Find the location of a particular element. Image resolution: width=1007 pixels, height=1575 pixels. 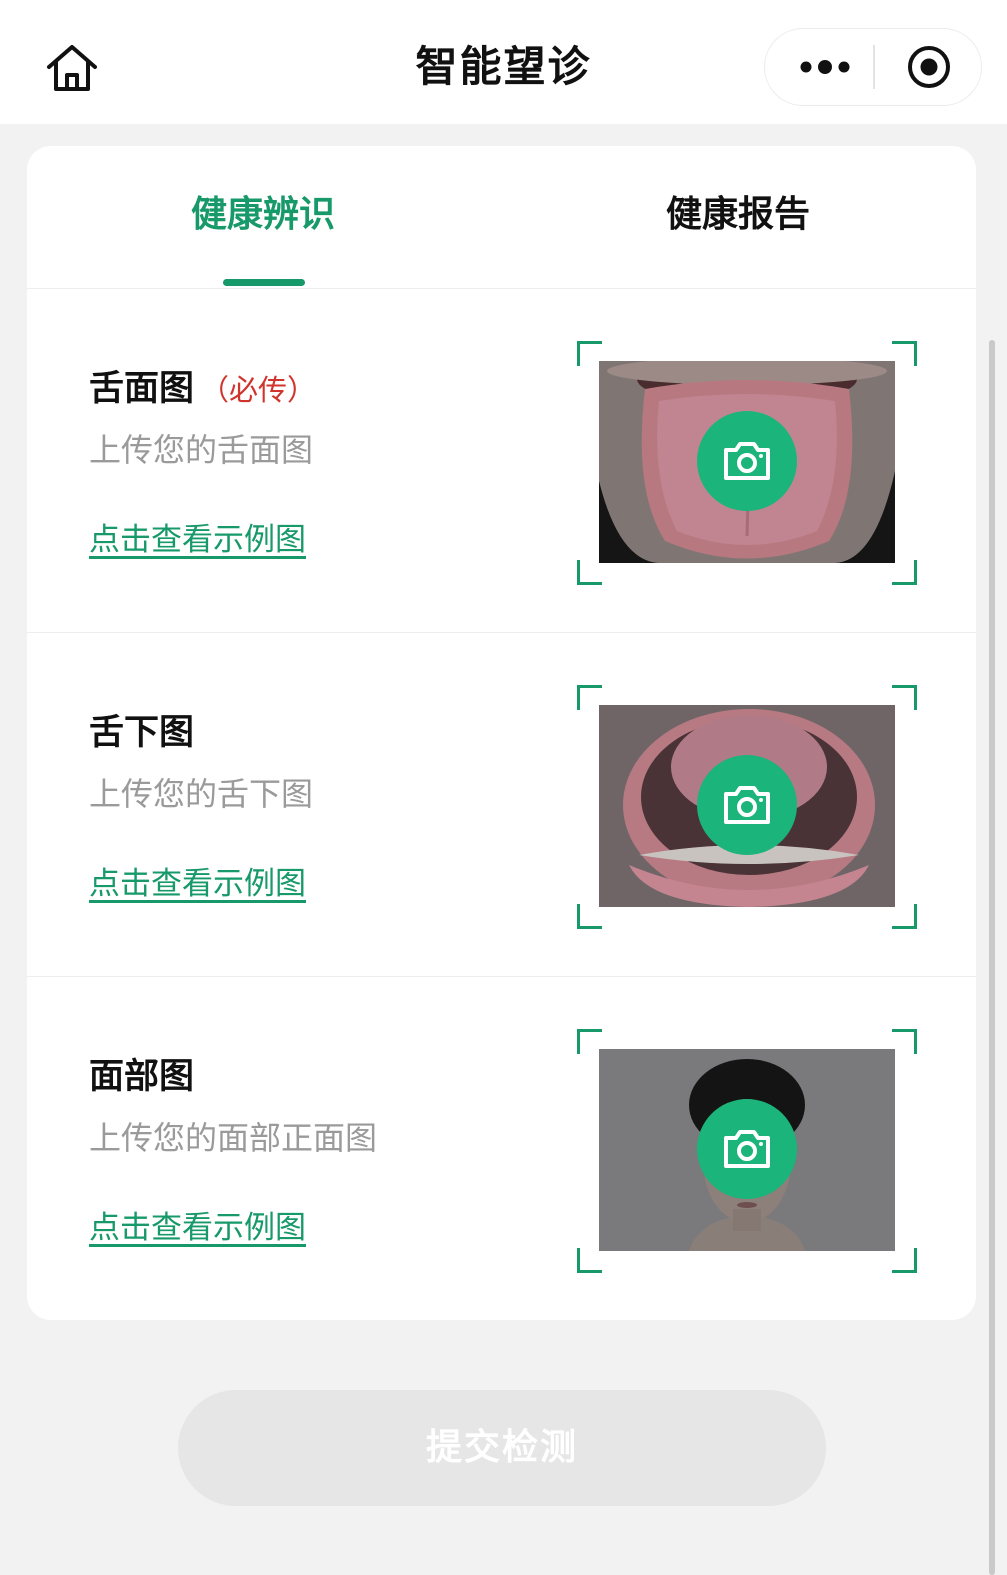

row-title: 面部图 is located at coordinates (141, 1077).